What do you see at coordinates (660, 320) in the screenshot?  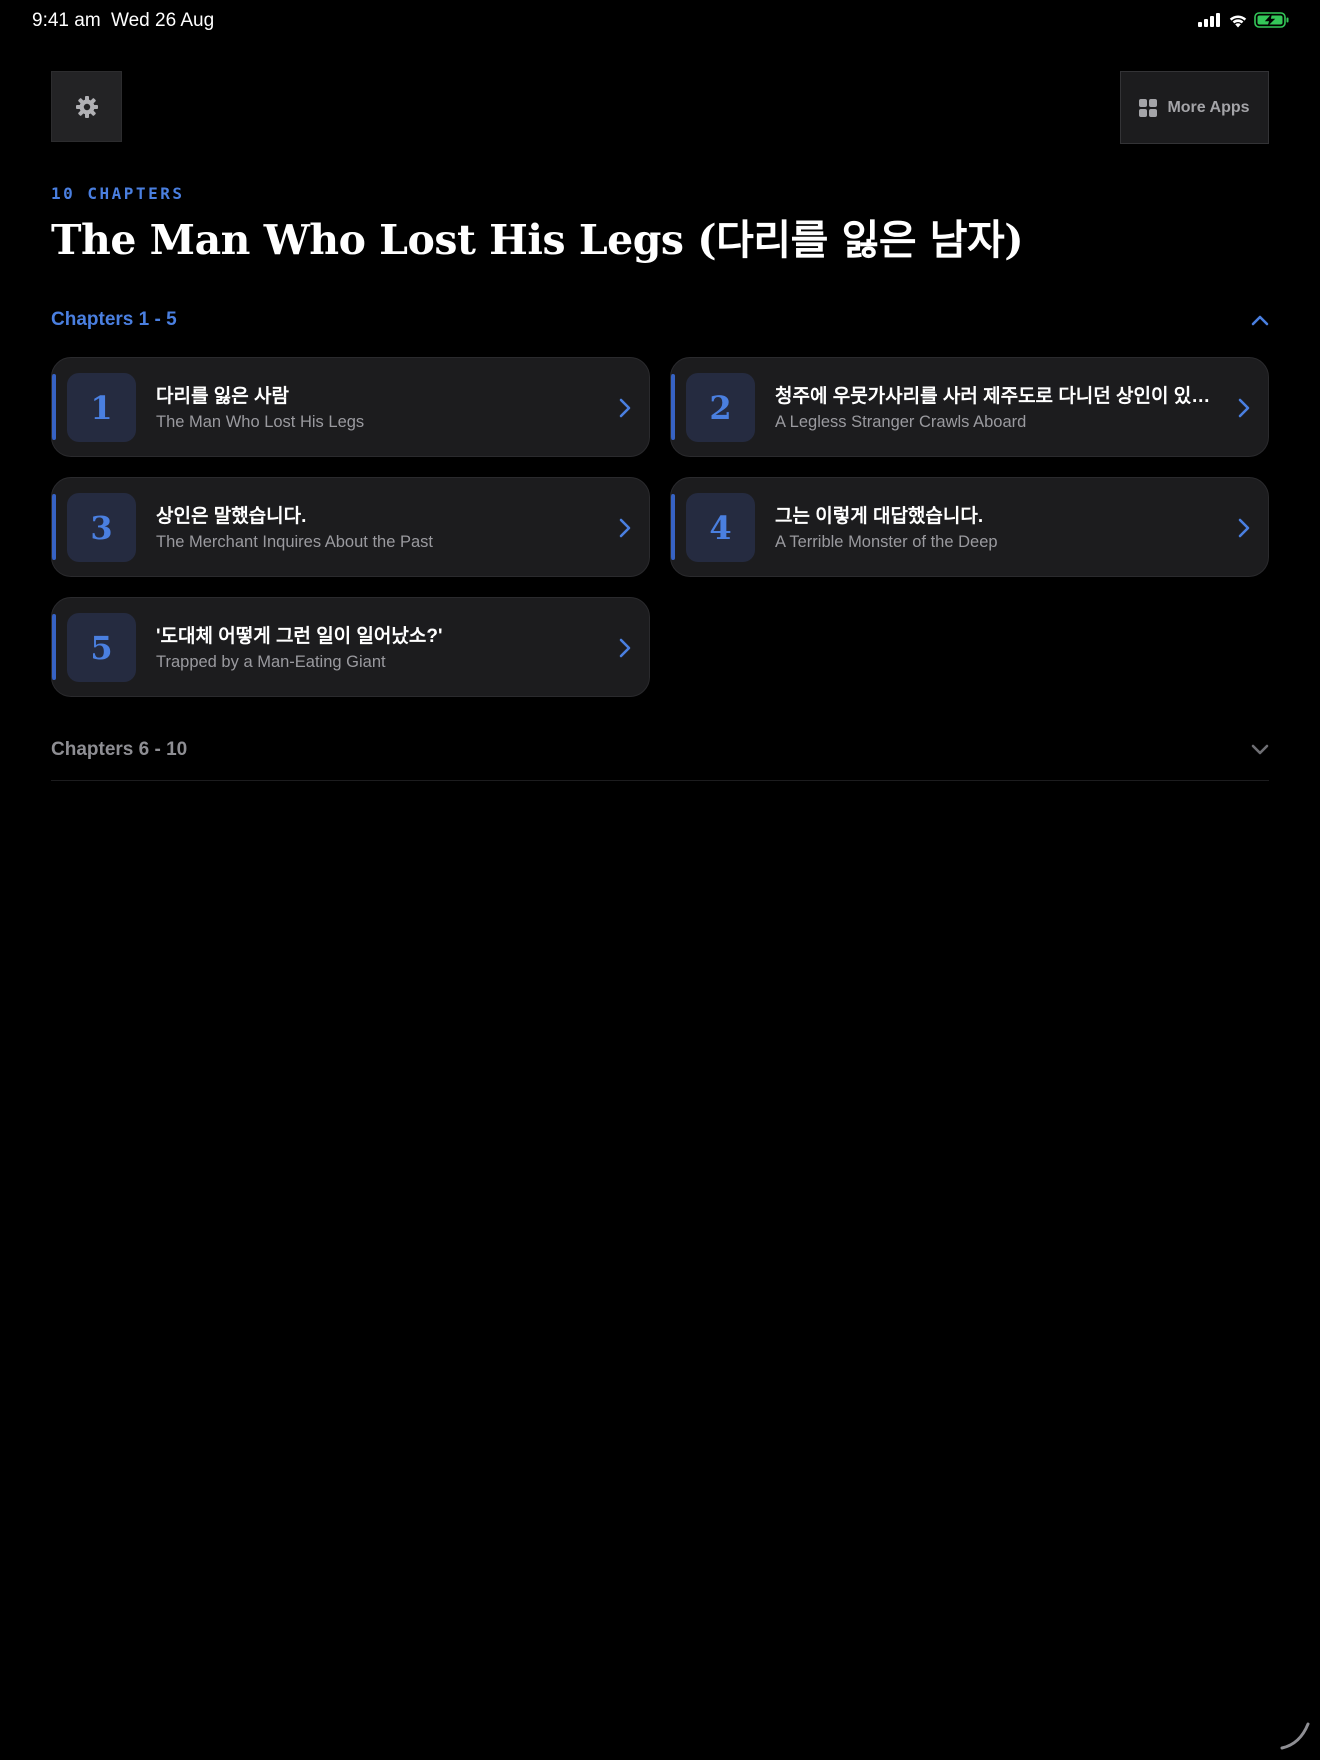 I see `section-header-chapters-1-5: Chapters 1 - 5` at bounding box center [660, 320].